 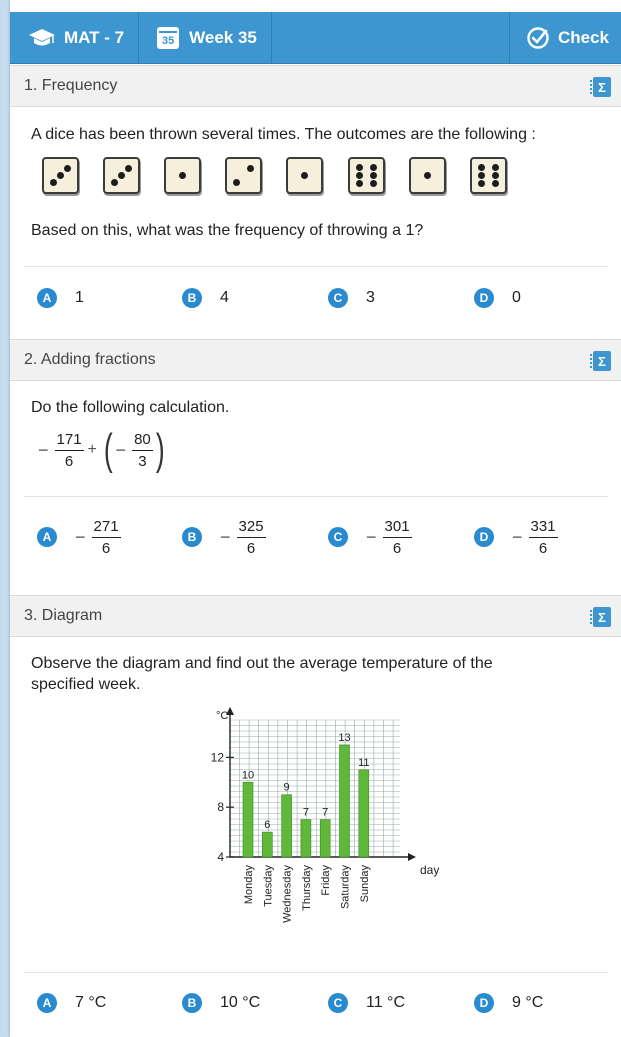 What do you see at coordinates (315, 38) in the screenshot?
I see `top-bar: MAT - 7 35 Week 35 Check` at bounding box center [315, 38].